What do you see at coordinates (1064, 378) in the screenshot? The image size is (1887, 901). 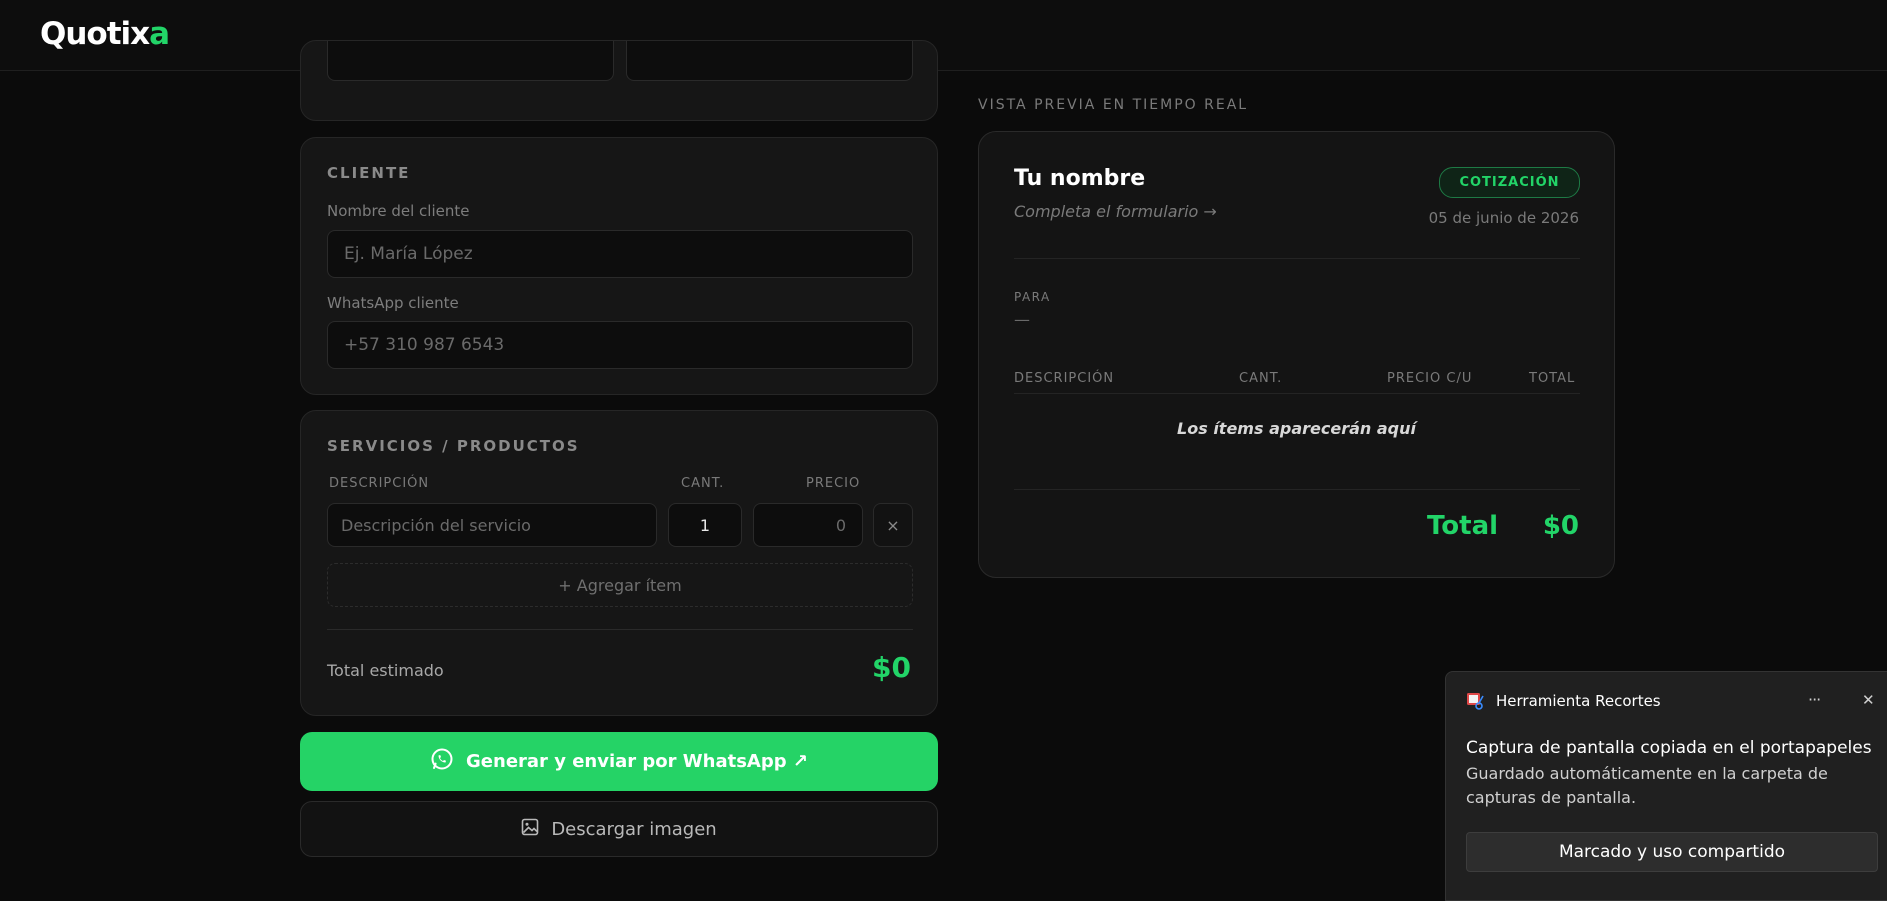 I see `preview-col-description: DESCRIPCIÓN` at bounding box center [1064, 378].